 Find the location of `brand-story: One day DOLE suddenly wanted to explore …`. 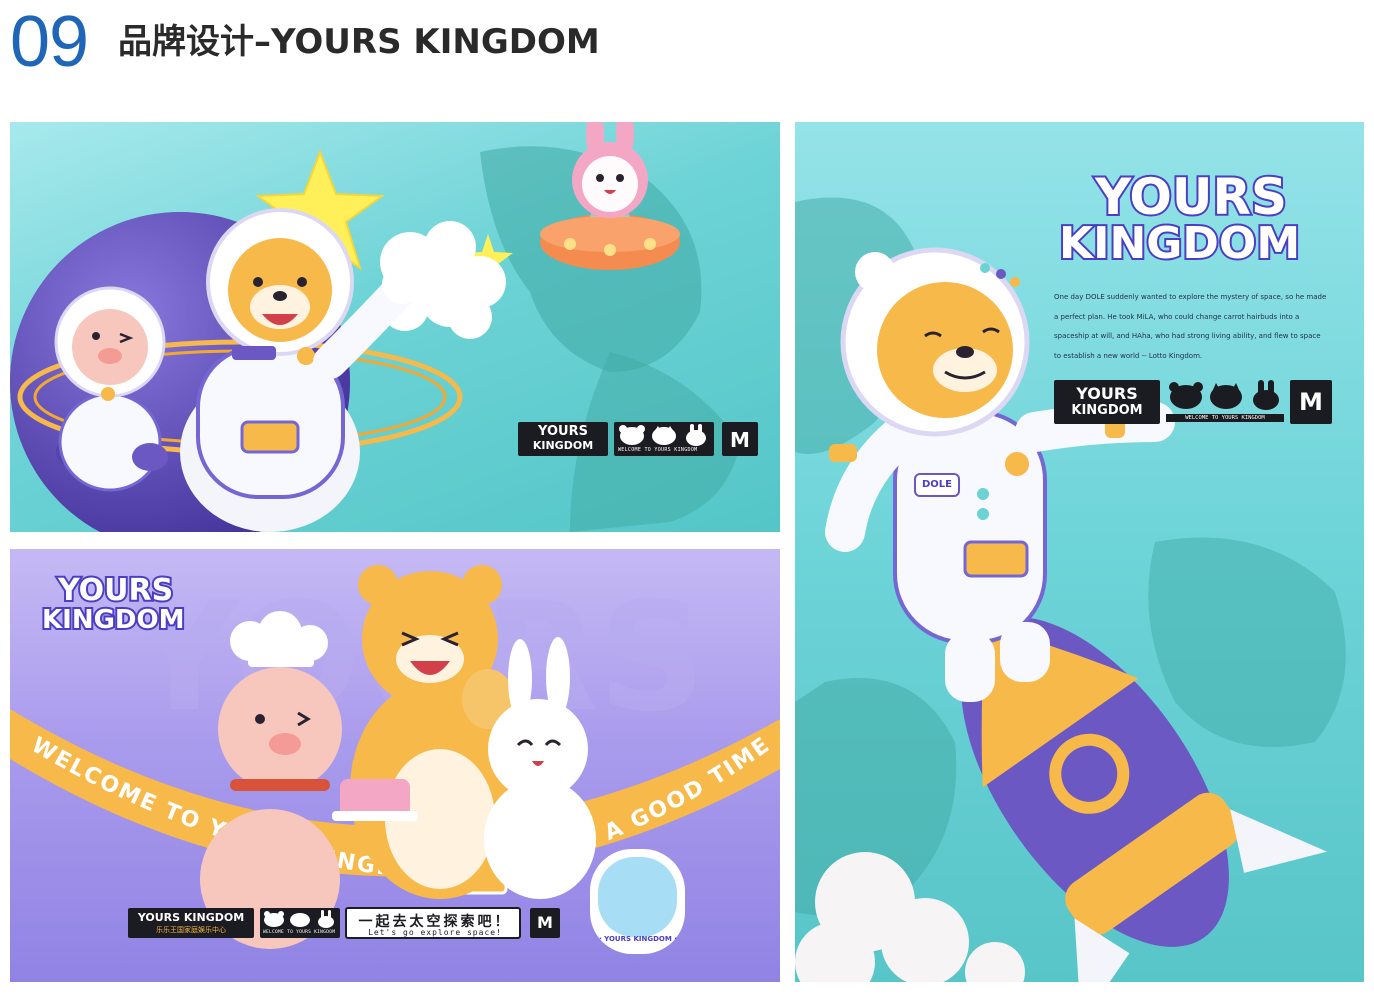

brand-story: One day DOLE suddenly wanted to explore … is located at coordinates (1196, 327).